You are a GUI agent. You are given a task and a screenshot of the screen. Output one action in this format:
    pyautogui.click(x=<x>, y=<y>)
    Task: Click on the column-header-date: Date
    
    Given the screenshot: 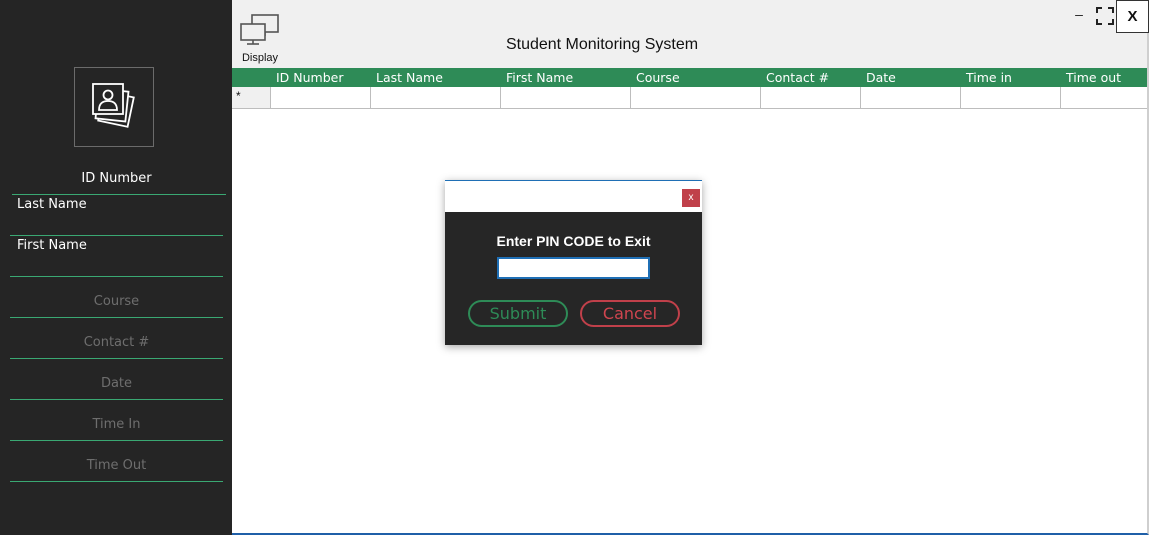 What is the action you would take?
    pyautogui.click(x=881, y=77)
    